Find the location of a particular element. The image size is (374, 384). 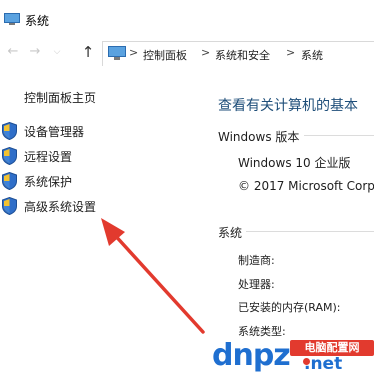

title-bar: 系统 is located at coordinates (187, 19).